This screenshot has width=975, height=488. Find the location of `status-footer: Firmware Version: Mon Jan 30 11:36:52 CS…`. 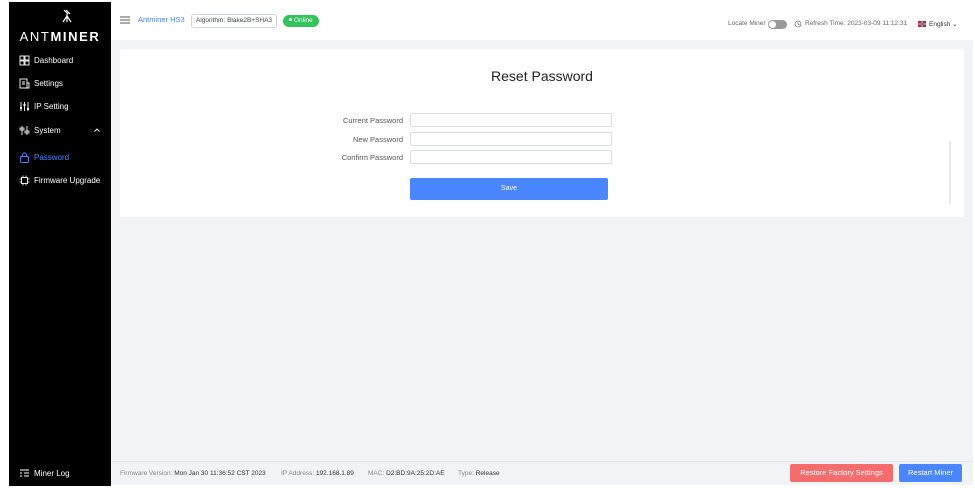

status-footer: Firmware Version: Mon Jan 30 11:36:52 CS… is located at coordinates (542, 473).